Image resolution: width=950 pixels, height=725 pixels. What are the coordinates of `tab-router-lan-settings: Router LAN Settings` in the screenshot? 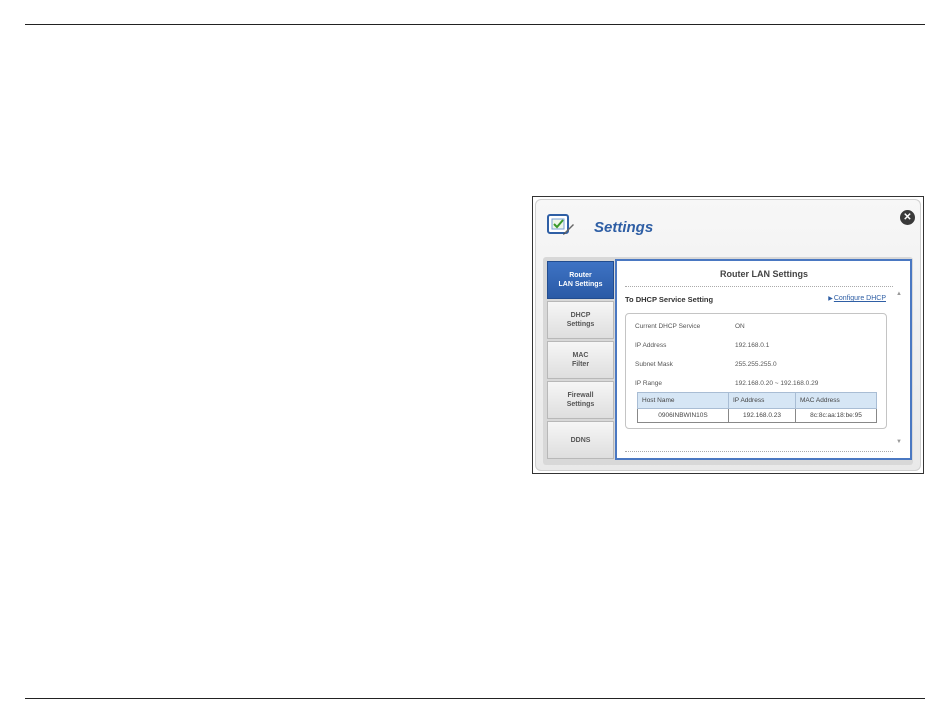 It's located at (580, 280).